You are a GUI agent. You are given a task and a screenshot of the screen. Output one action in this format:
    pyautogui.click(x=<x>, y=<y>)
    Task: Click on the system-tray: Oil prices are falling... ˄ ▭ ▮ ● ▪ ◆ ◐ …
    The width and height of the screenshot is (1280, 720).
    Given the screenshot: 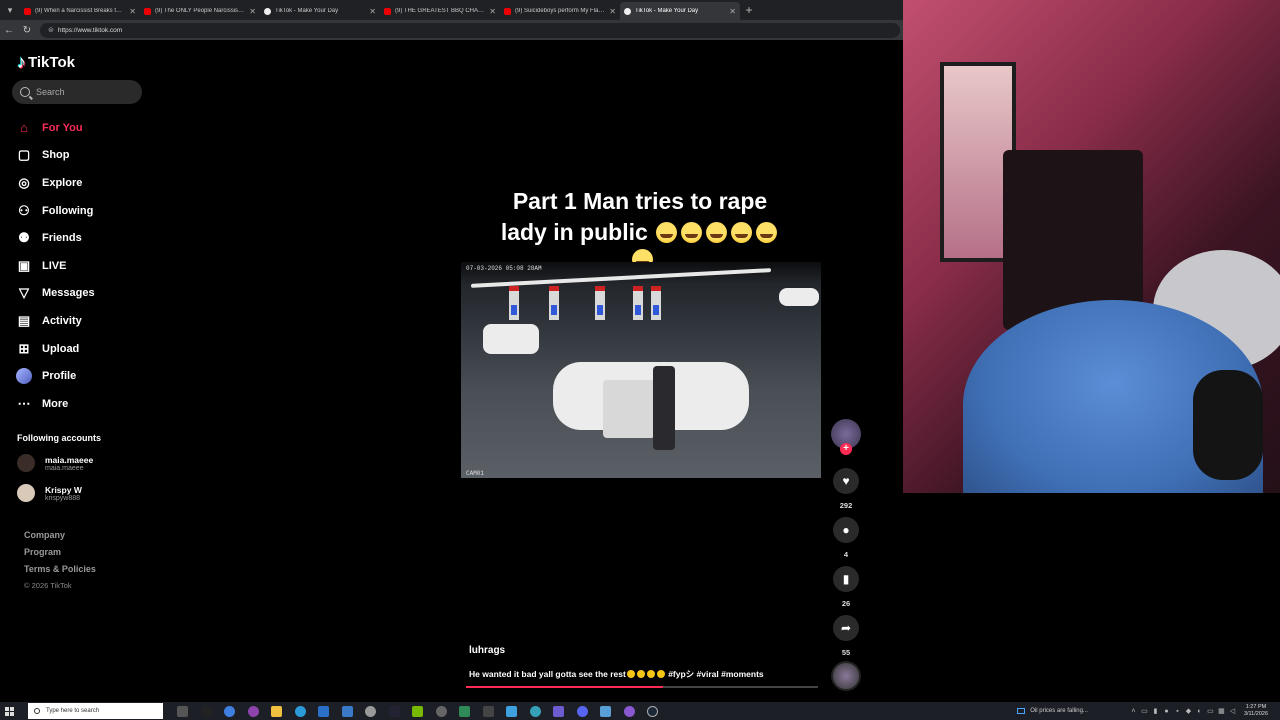 What is the action you would take?
    pyautogui.click(x=1148, y=711)
    